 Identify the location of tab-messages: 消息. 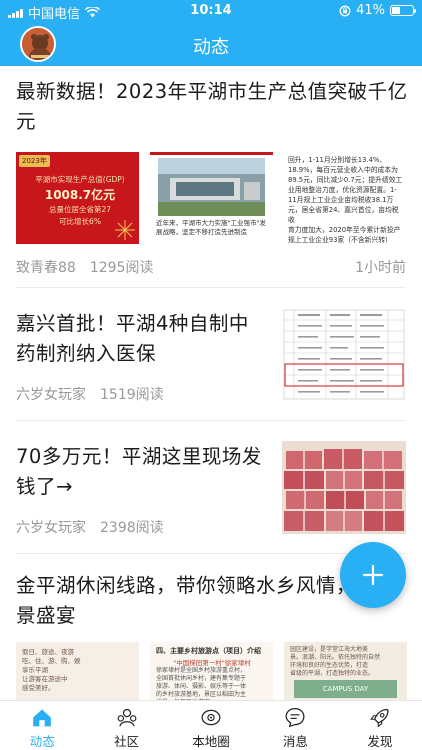
(295, 725).